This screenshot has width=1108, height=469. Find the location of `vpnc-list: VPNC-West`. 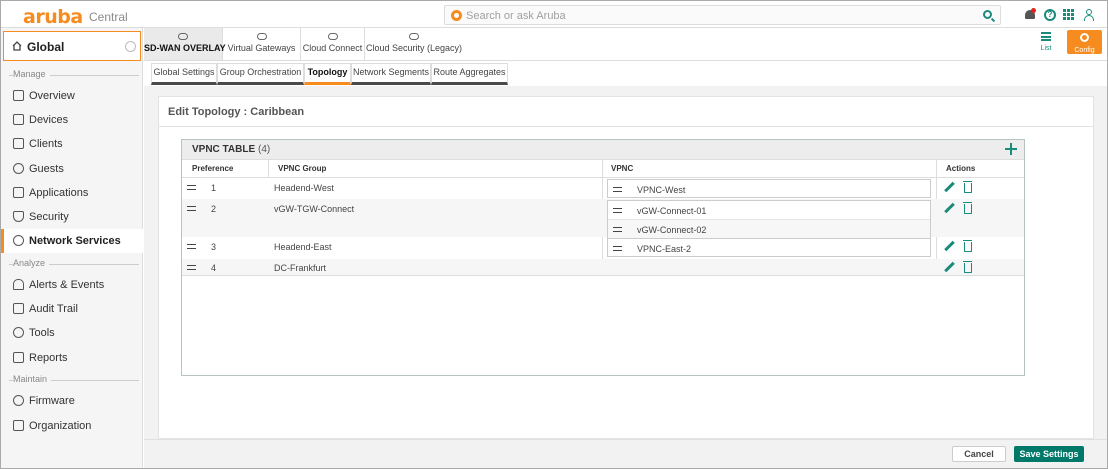

vpnc-list: VPNC-West is located at coordinates (769, 188).